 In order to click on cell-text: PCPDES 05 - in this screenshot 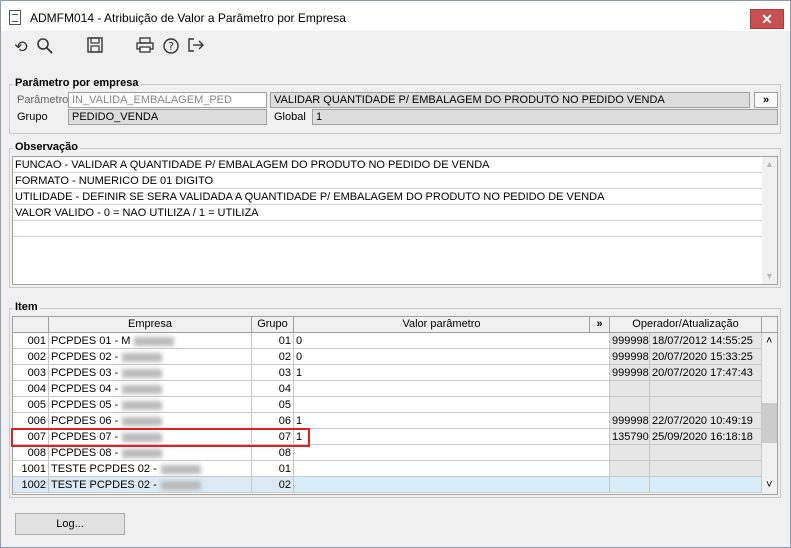, I will do `click(85, 405)`.